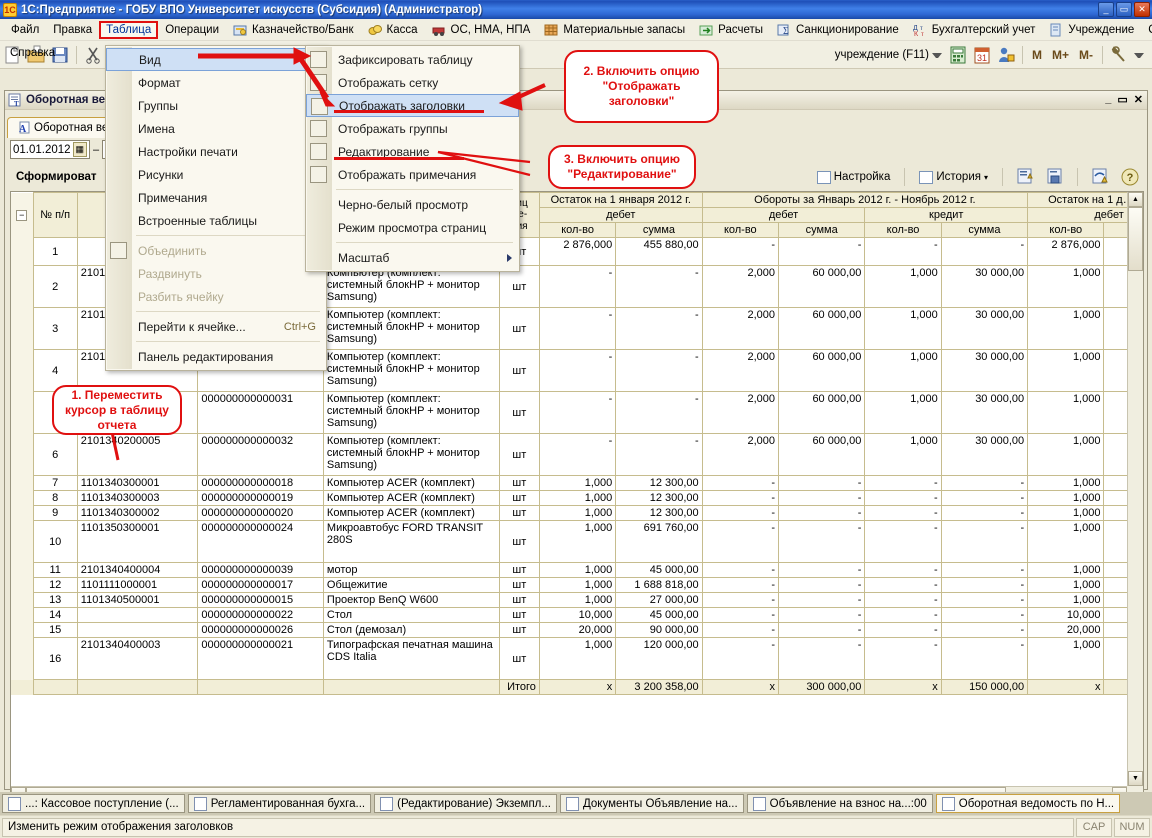  What do you see at coordinates (659, 585) in the screenshot?
I see `cell-opening-sum: 1 688 818,00` at bounding box center [659, 585].